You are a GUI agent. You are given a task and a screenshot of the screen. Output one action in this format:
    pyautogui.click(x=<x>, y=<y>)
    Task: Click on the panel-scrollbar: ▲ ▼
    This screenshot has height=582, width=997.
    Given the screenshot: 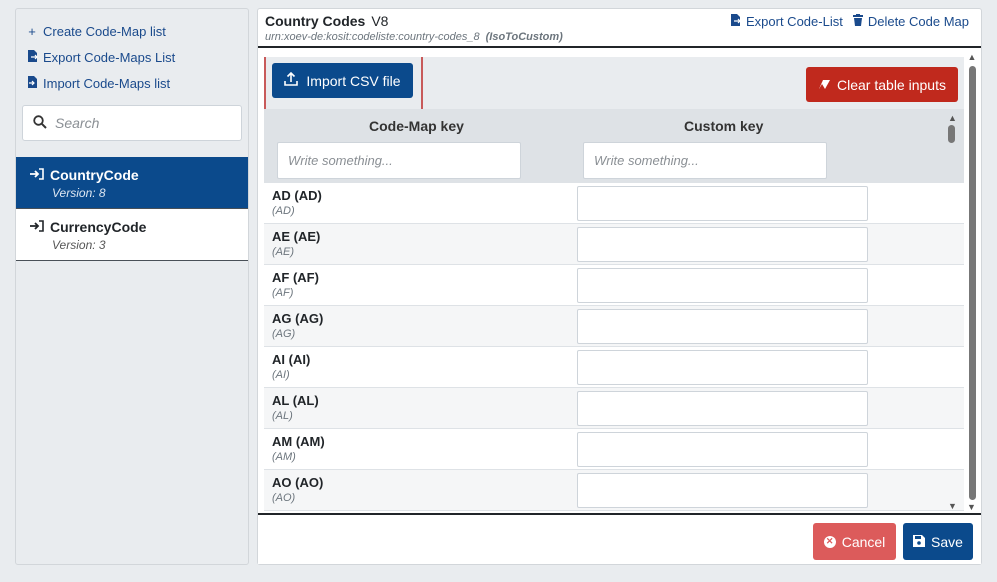 What is the action you would take?
    pyautogui.click(x=972, y=282)
    